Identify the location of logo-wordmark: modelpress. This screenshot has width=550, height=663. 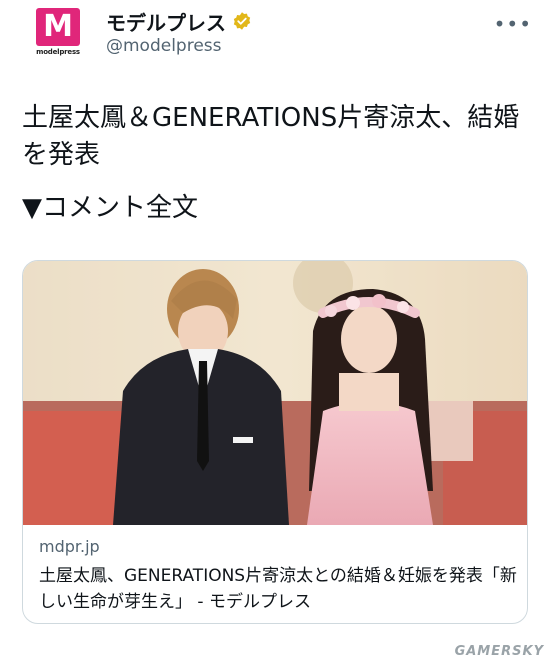
(58, 52).